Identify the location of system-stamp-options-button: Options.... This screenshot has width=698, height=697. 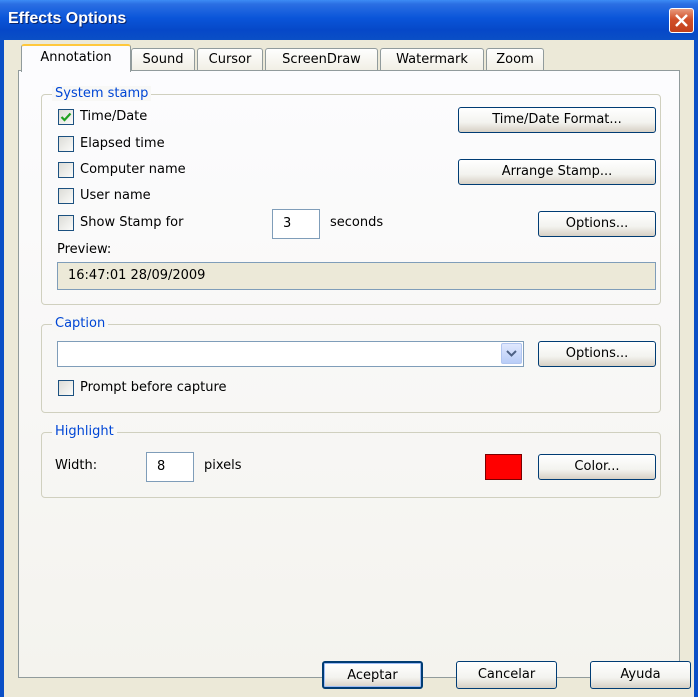
(597, 224).